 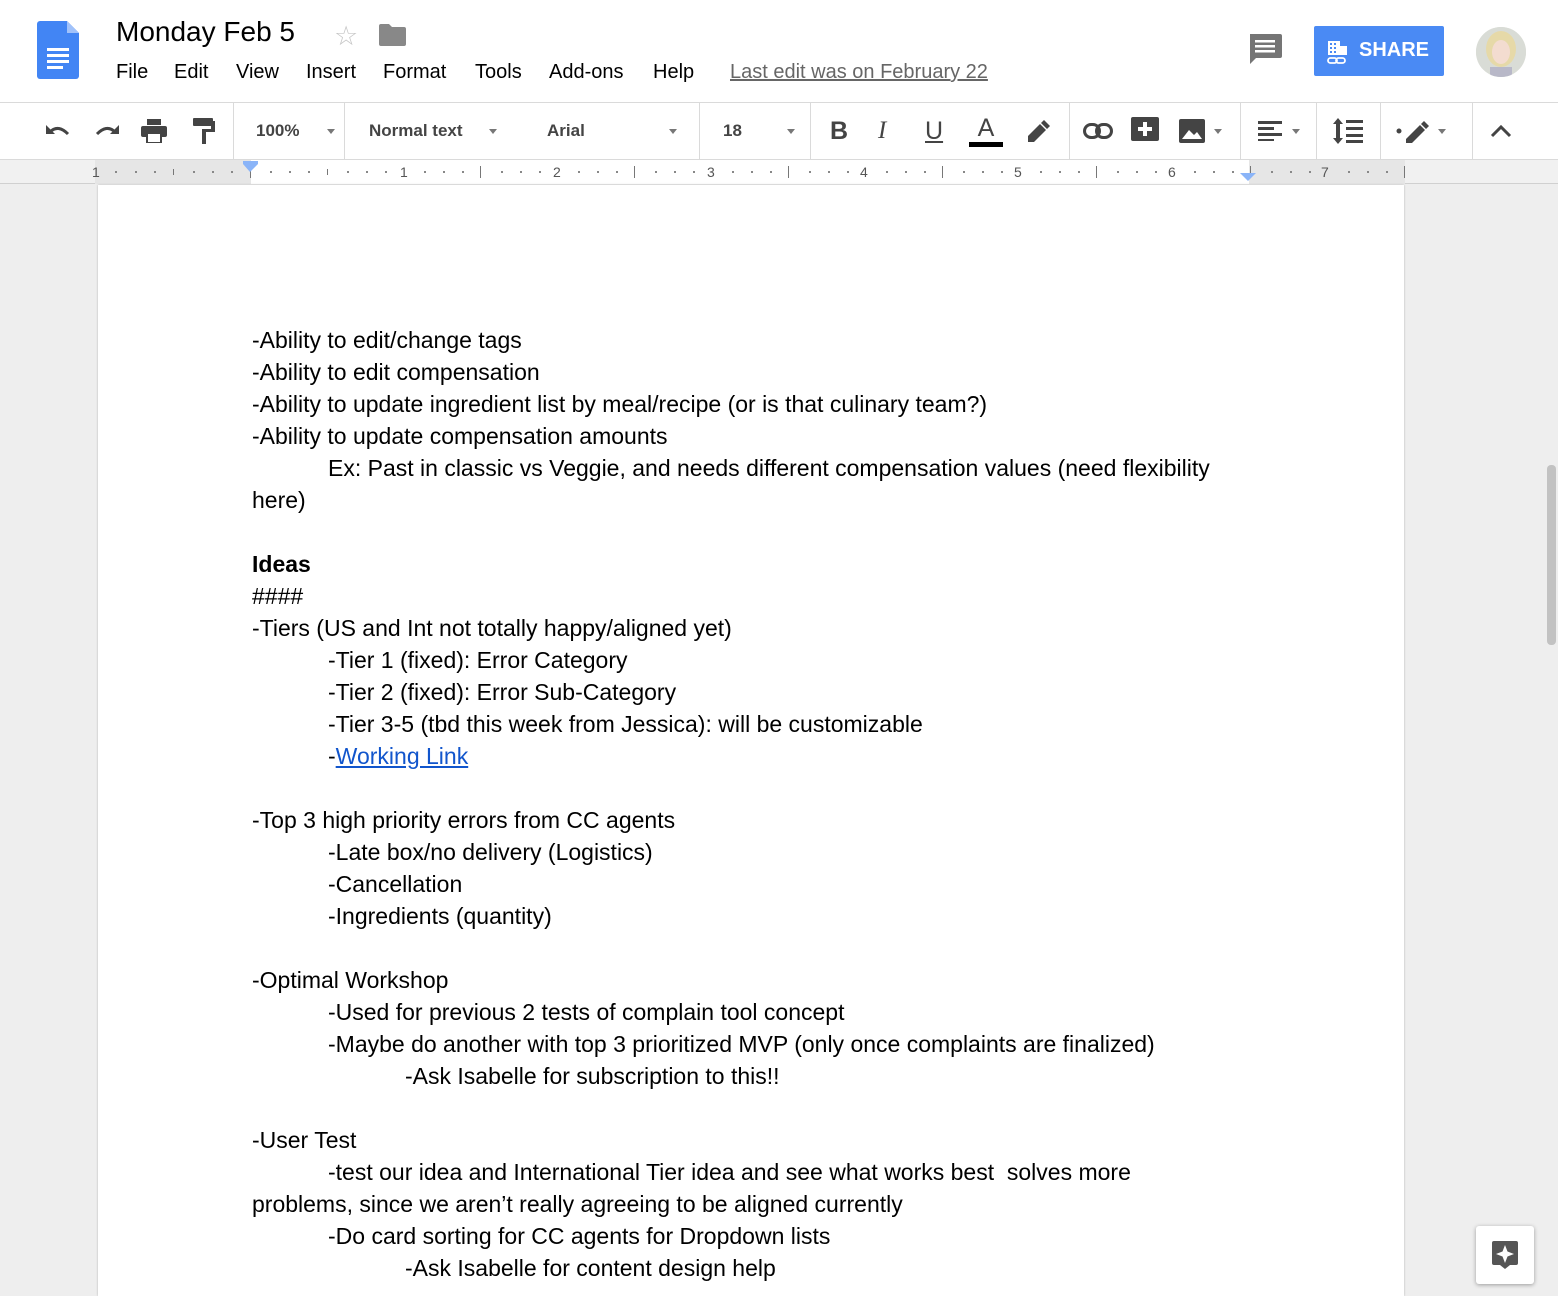 I want to click on doc-heading: Ideas, so click(x=281, y=564).